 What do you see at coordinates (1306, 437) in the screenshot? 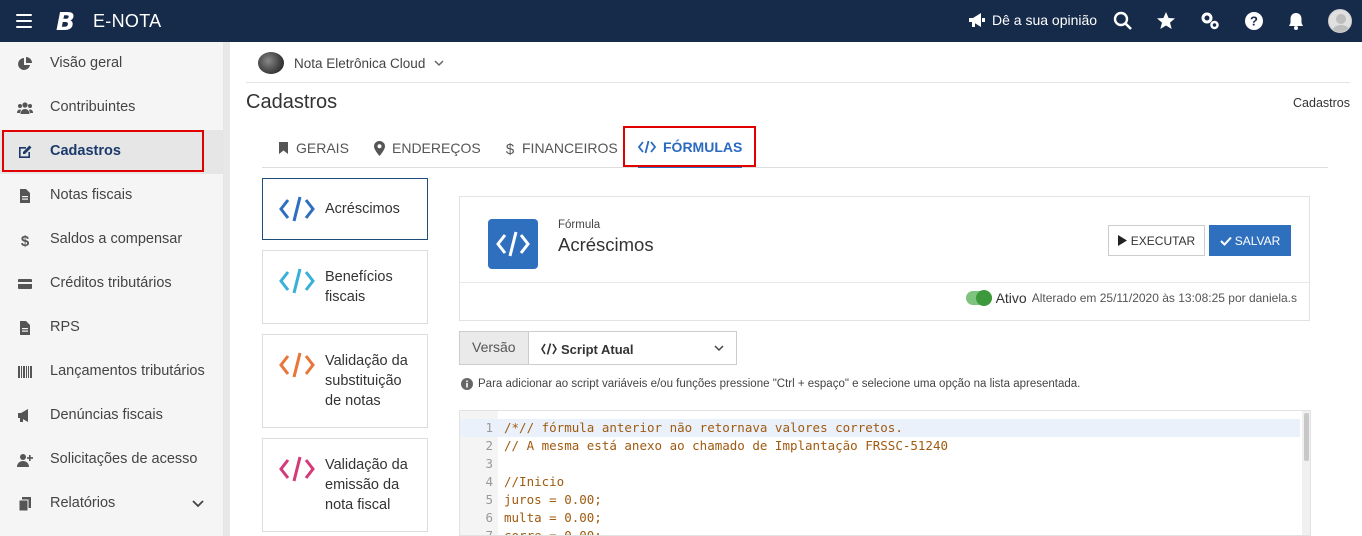
I see `editor-scroll-thumb` at bounding box center [1306, 437].